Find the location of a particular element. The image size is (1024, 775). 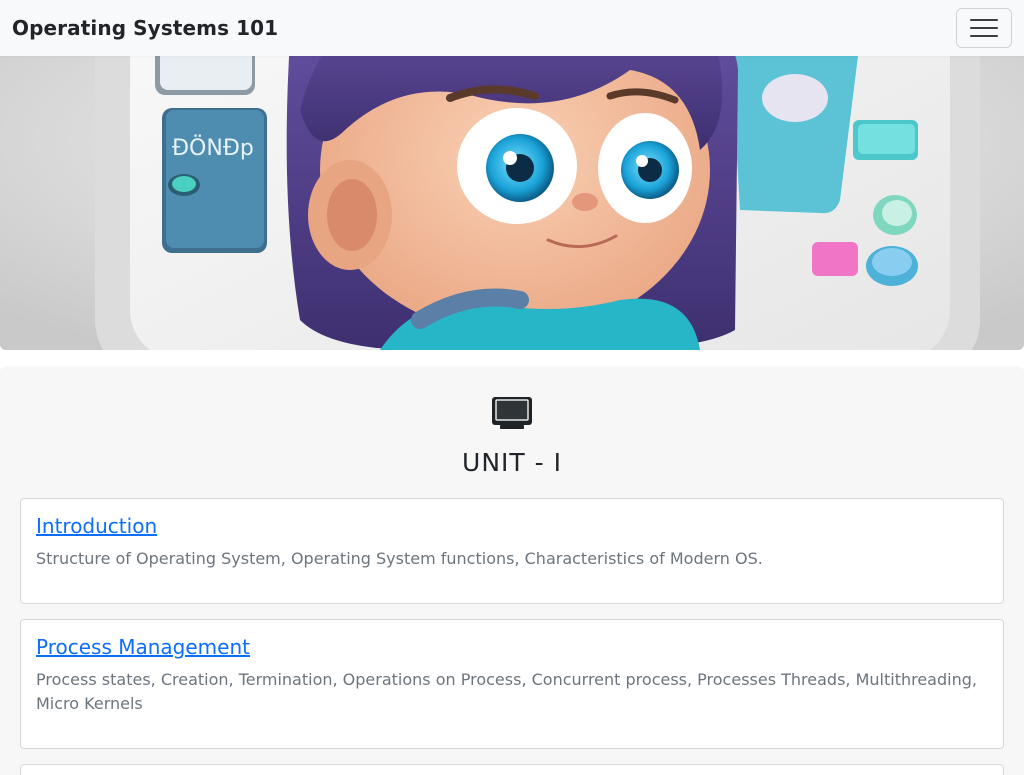

topic-link-process-management: Process Management is located at coordinates (143, 647).